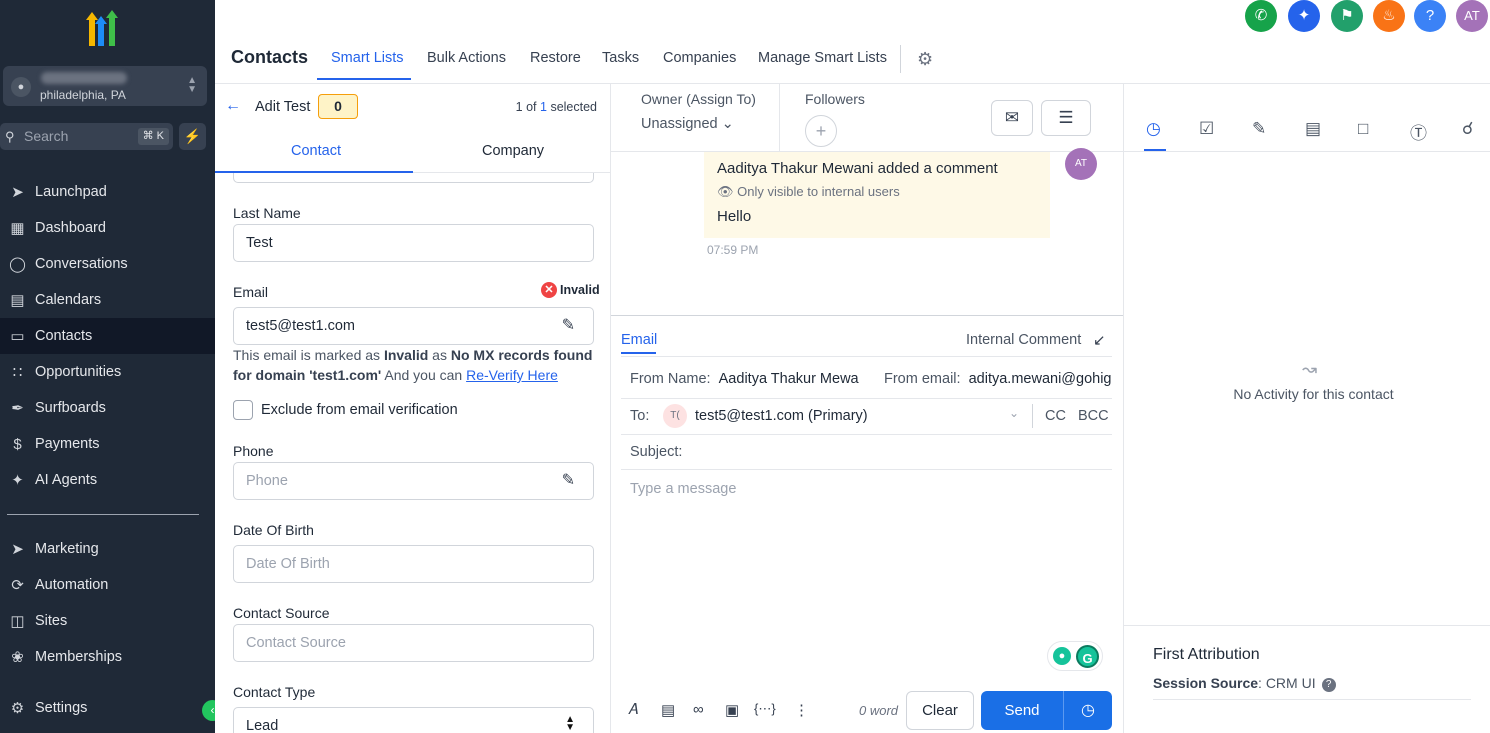  What do you see at coordinates (1075, 656) in the screenshot?
I see `grammarly-widget: ● G` at bounding box center [1075, 656].